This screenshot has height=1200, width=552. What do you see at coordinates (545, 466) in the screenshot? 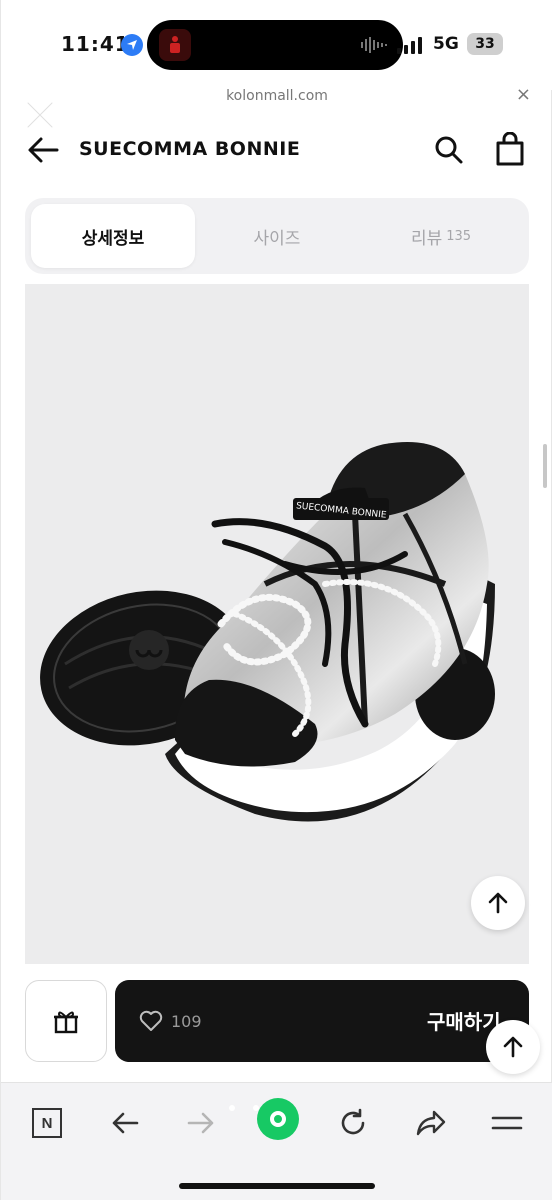
I see `scrollbar` at bounding box center [545, 466].